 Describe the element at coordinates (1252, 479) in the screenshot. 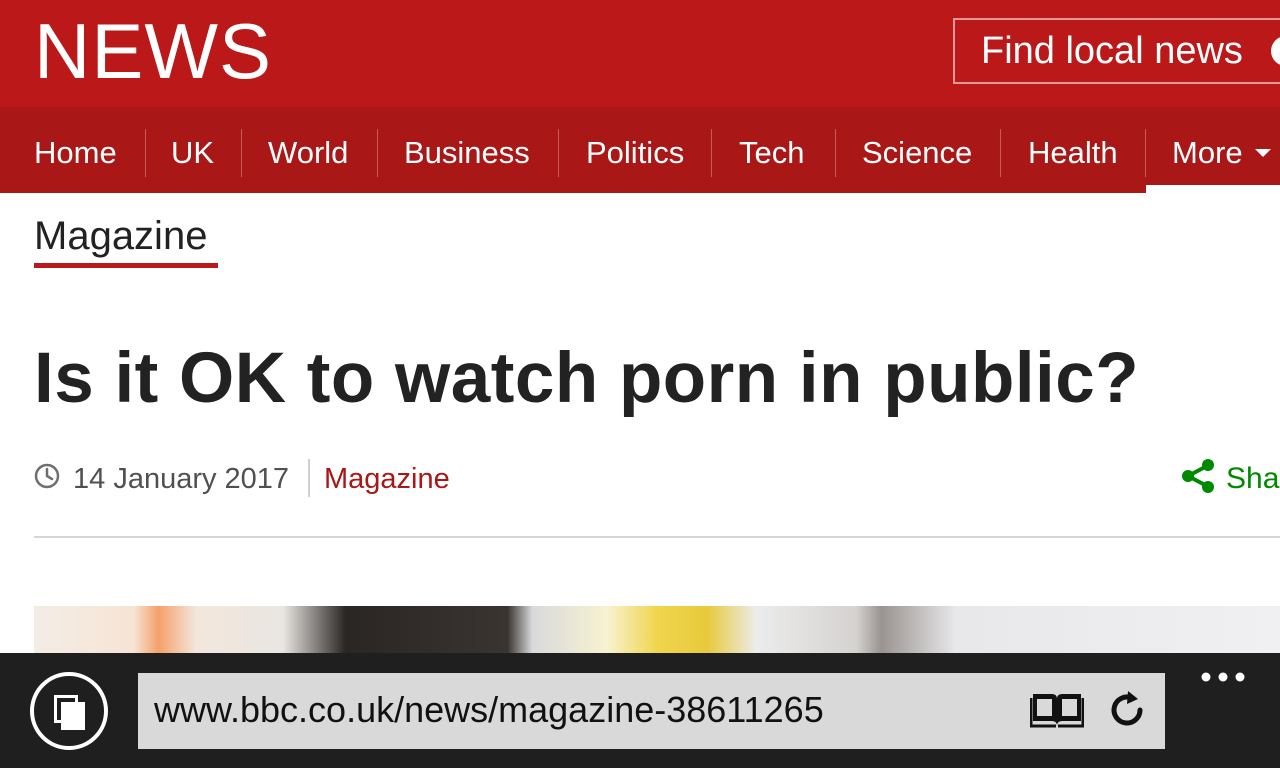

I see `share-label: Sha` at that location.